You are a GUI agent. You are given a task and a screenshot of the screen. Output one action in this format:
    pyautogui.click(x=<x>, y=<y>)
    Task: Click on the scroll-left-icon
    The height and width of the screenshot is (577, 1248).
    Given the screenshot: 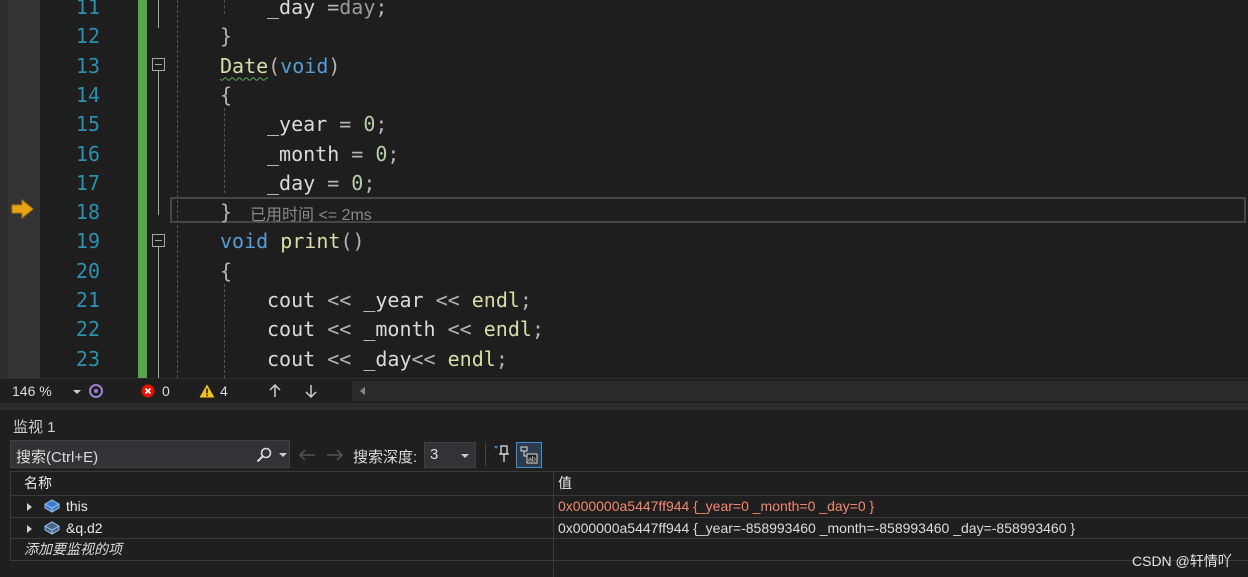 What is the action you would take?
    pyautogui.click(x=362, y=391)
    